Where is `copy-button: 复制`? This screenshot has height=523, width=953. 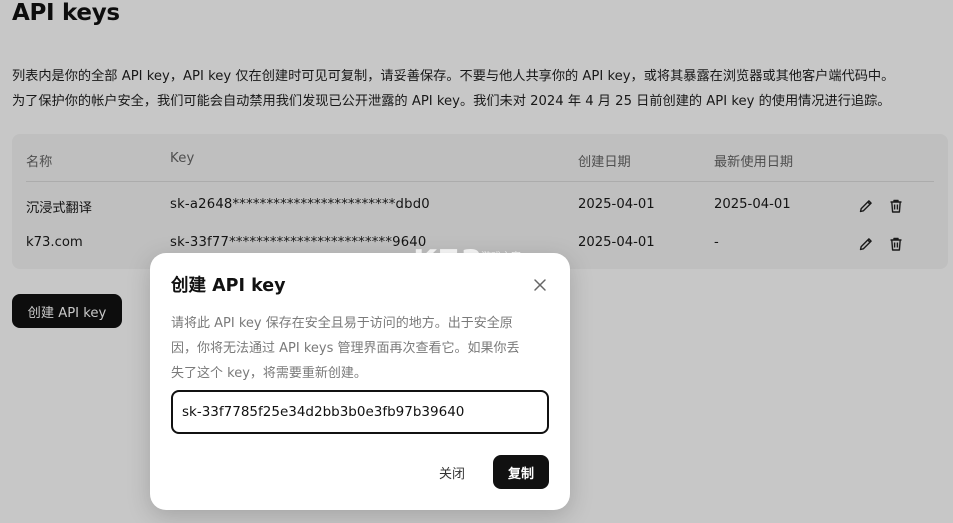
copy-button: 复制 is located at coordinates (521, 472).